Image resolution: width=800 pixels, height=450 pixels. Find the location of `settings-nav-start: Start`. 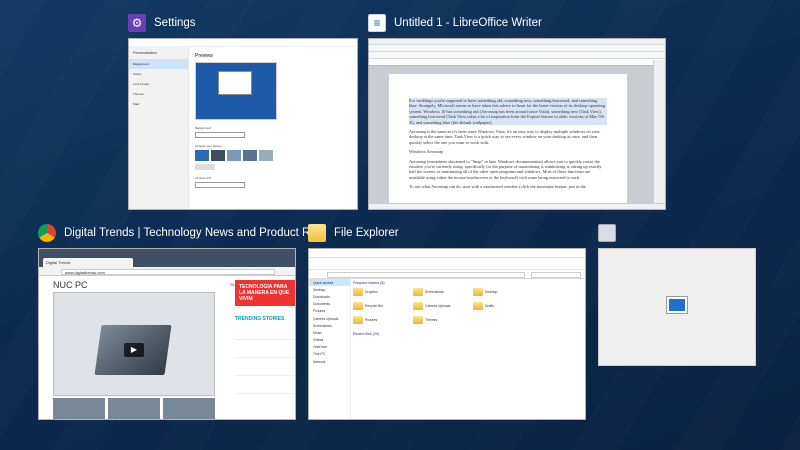

settings-nav-start: Start is located at coordinates (158, 104).